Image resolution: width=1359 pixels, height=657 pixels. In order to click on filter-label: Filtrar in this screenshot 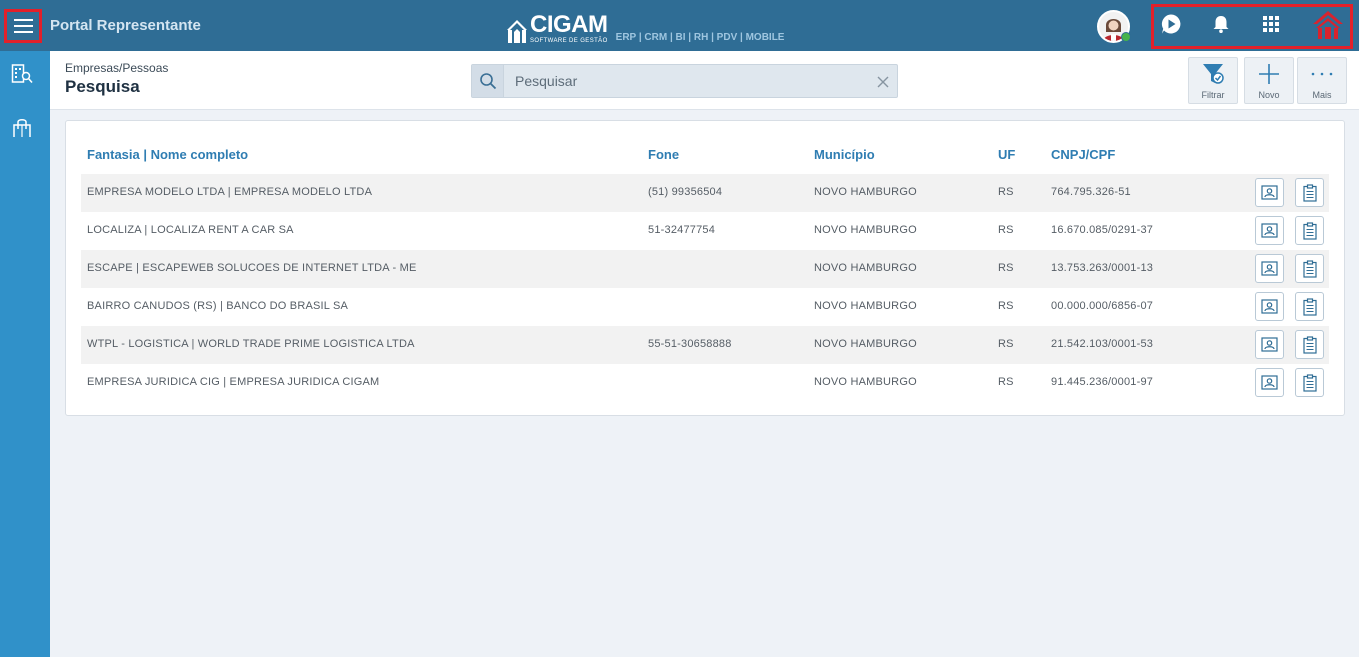, I will do `click(1213, 95)`.